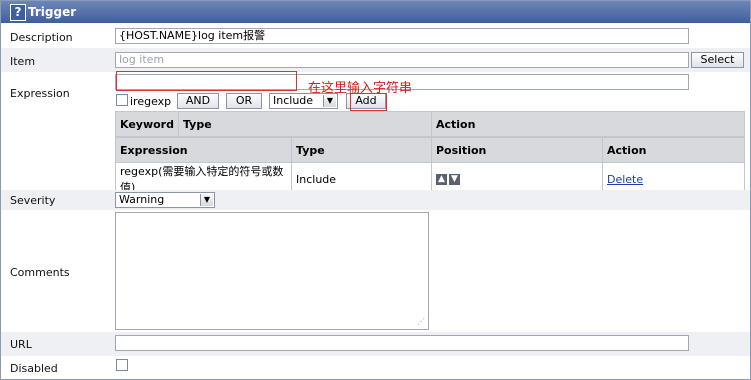 This screenshot has height=380, width=751. Describe the element at coordinates (244, 101) in the screenshot. I see `or-button: OR` at that location.